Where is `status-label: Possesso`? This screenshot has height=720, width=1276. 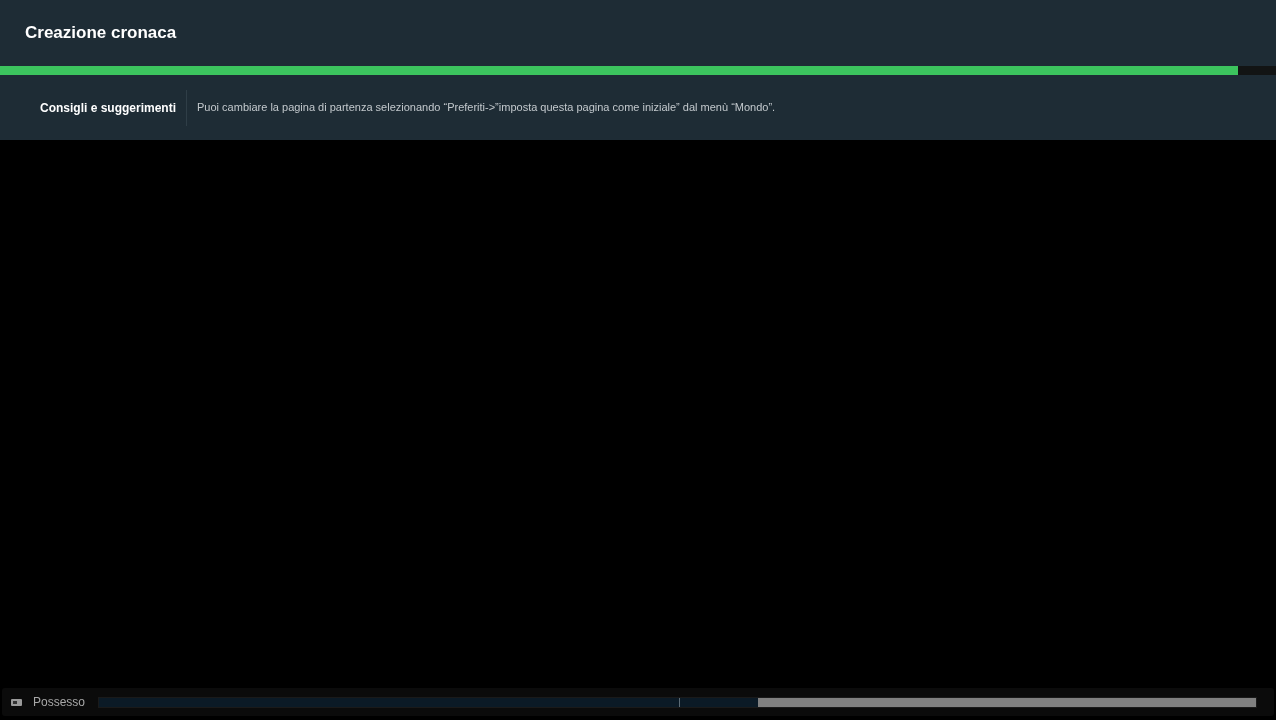 status-label: Possesso is located at coordinates (60, 702).